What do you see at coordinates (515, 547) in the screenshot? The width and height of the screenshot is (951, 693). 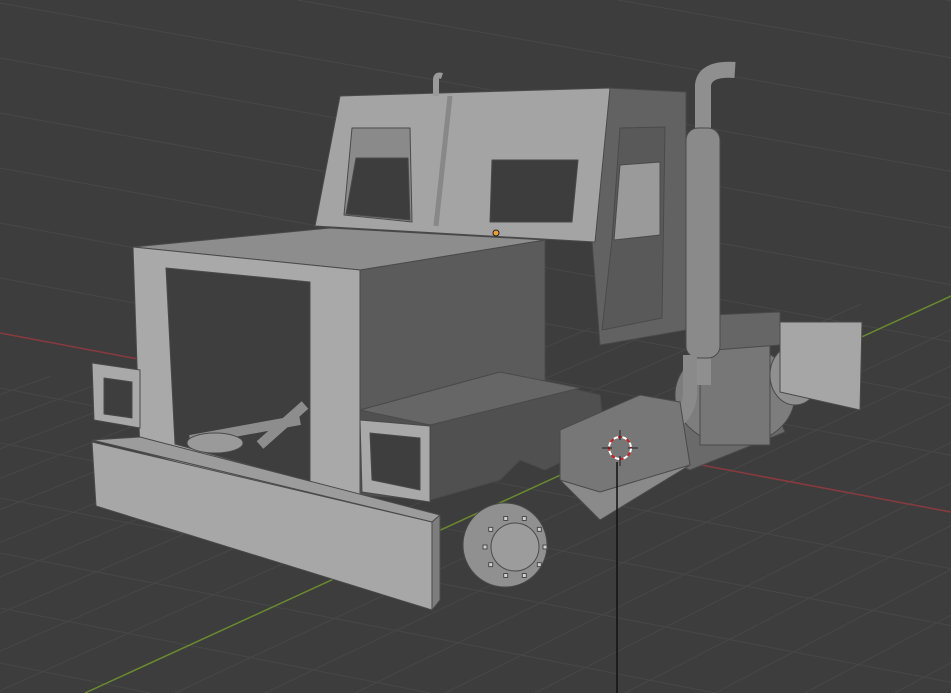 I see `wheel-hub-center` at bounding box center [515, 547].